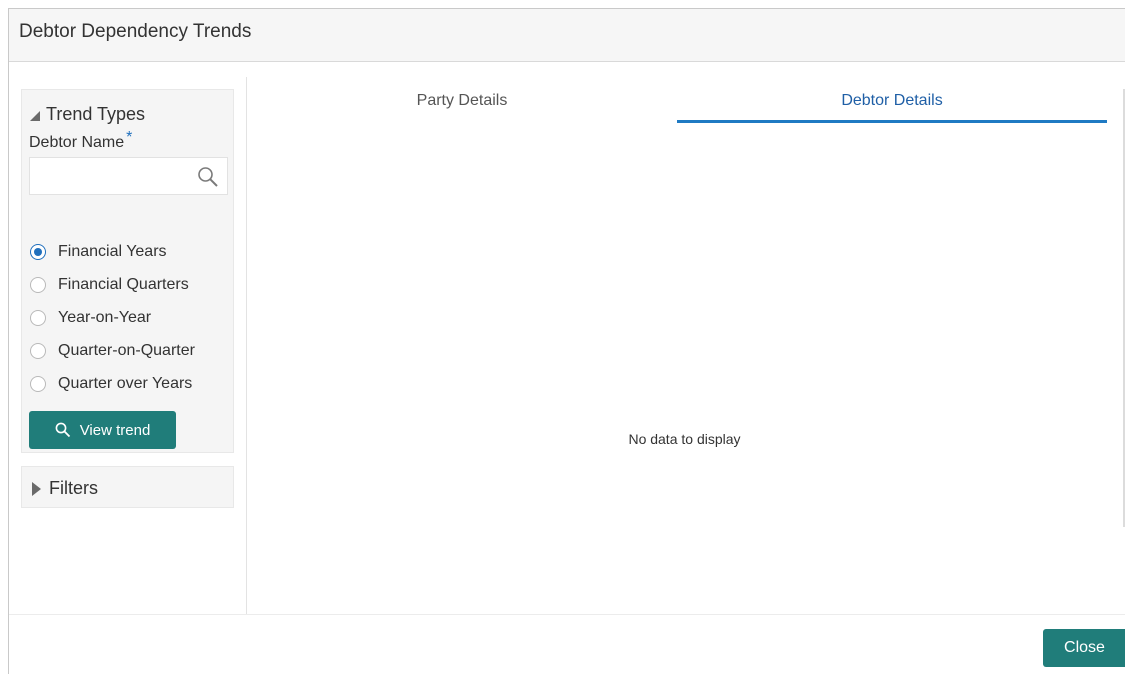 This screenshot has height=674, width=1125. I want to click on close-button: Close, so click(1084, 648).